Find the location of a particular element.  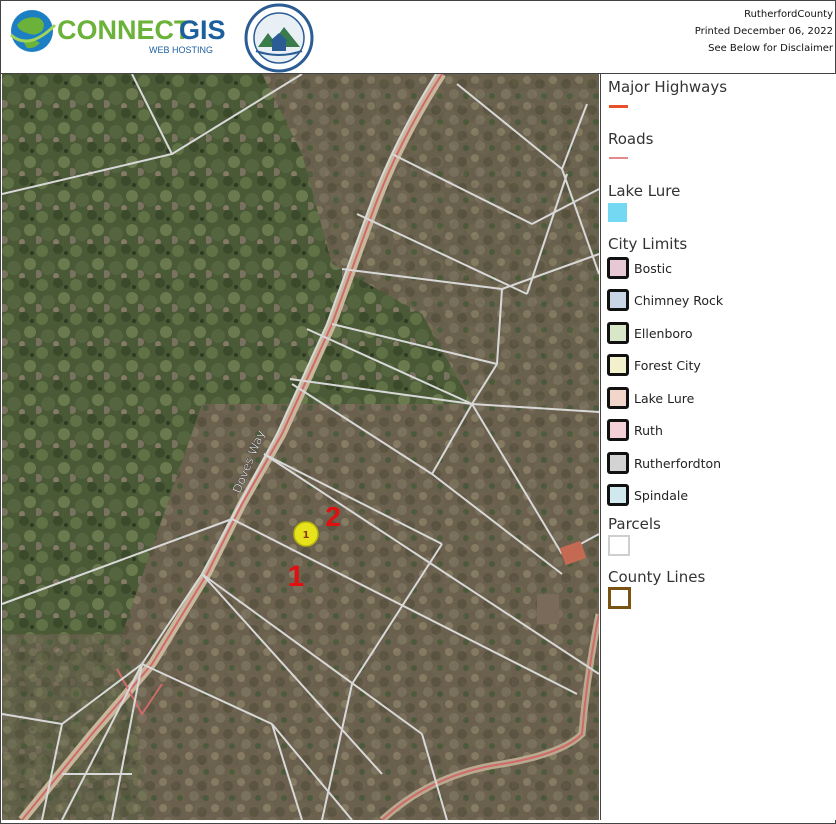

legend-city-item: Lake Lure is located at coordinates (664, 398).